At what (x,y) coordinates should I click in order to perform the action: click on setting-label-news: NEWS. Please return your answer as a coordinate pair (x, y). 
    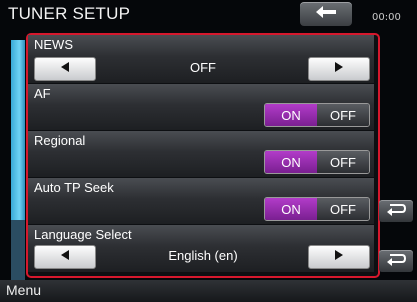
    Looking at the image, I should click on (53, 44).